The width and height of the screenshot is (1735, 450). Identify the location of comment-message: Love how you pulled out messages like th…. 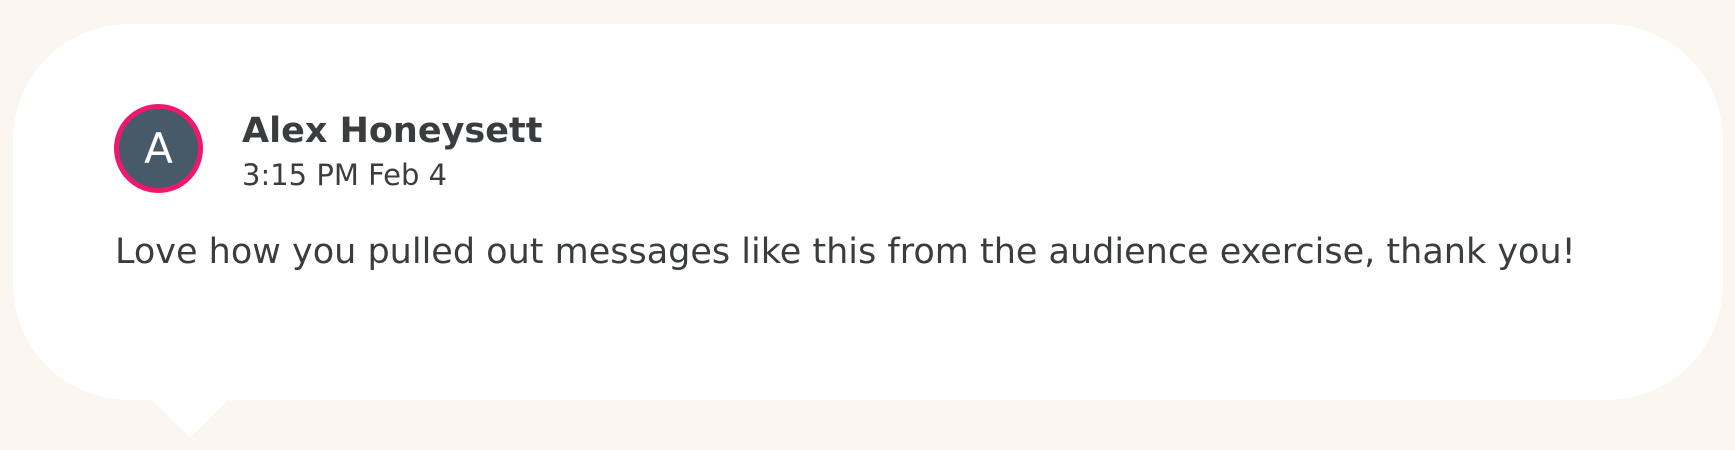
(845, 252).